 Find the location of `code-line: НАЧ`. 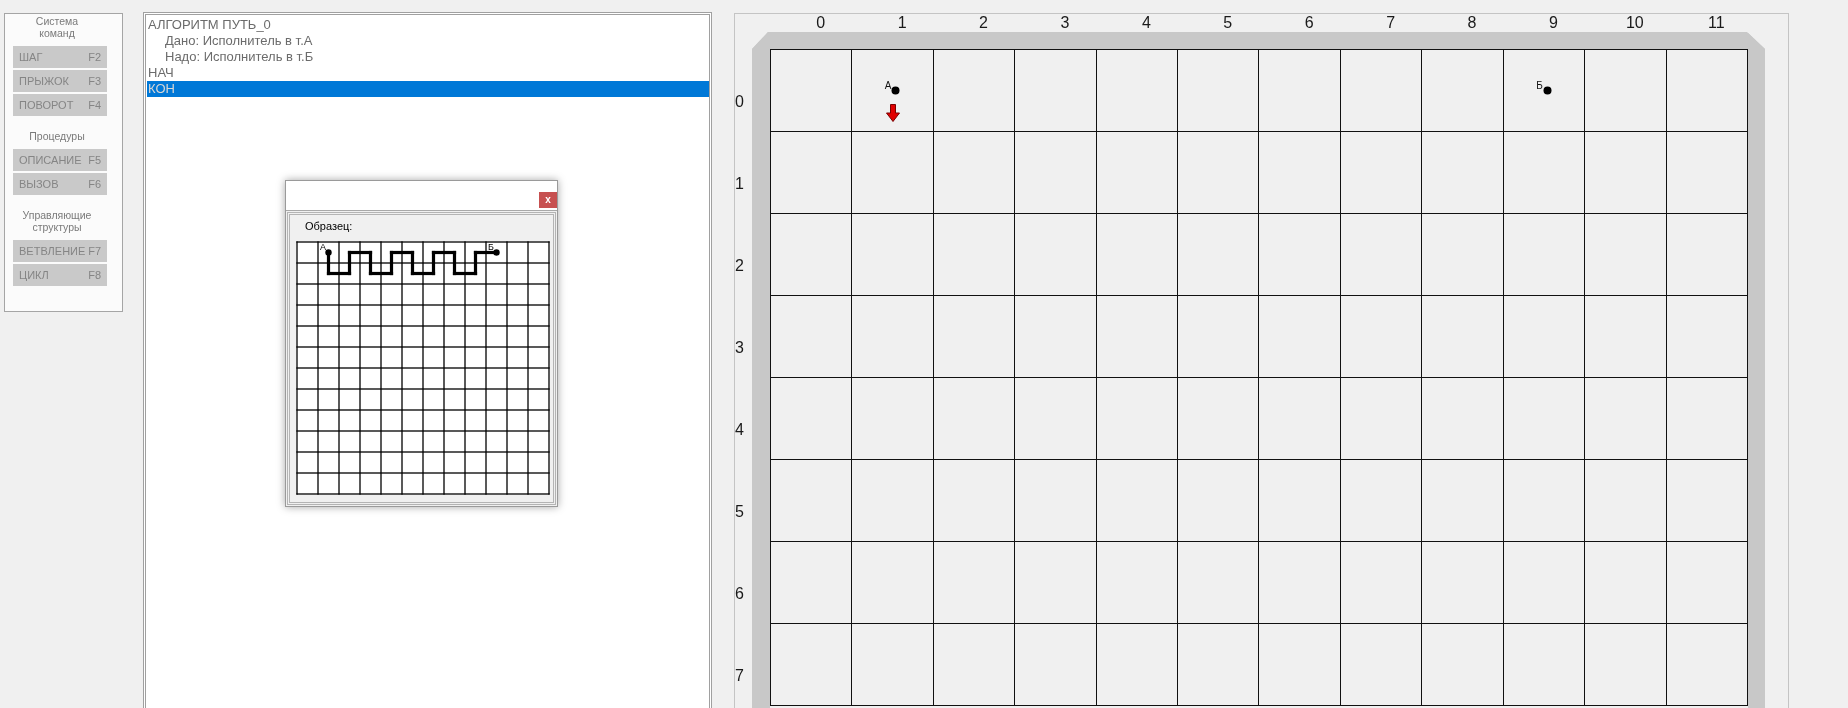

code-line: НАЧ is located at coordinates (428, 73).